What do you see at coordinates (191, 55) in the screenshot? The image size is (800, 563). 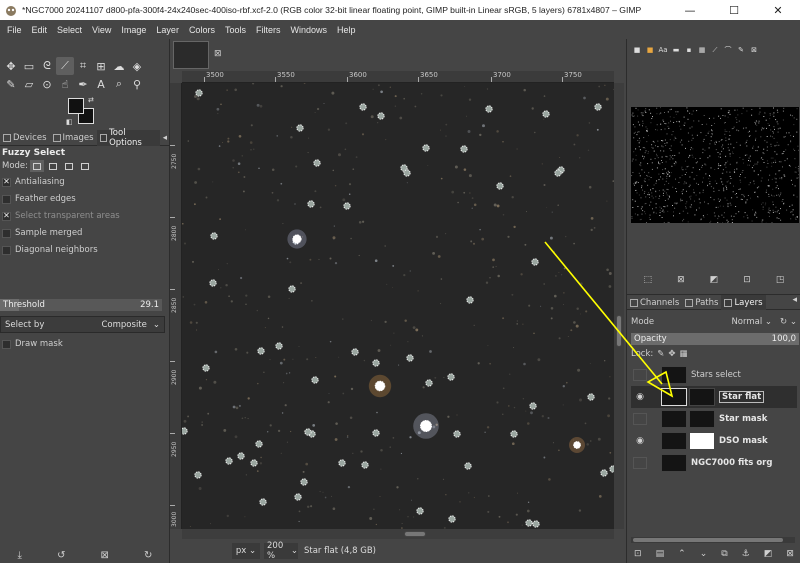 I see `image-tab-thumbnail` at bounding box center [191, 55].